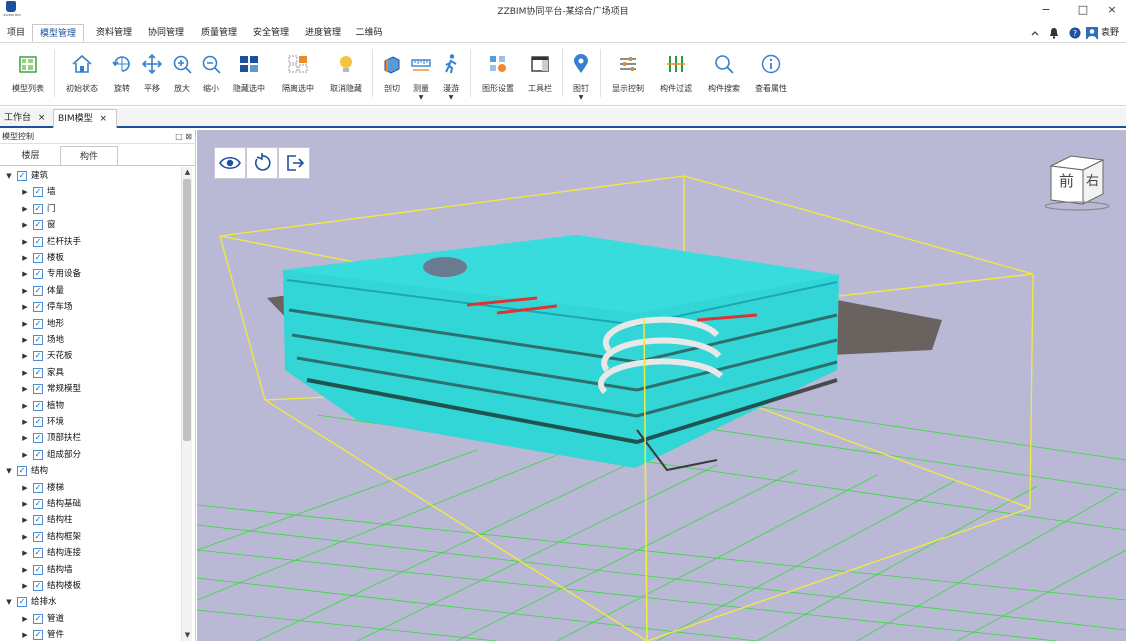 Image resolution: width=1126 pixels, height=641 pixels. Describe the element at coordinates (249, 74) in the screenshot. I see `hide-selected-button: 隐藏选中` at that location.